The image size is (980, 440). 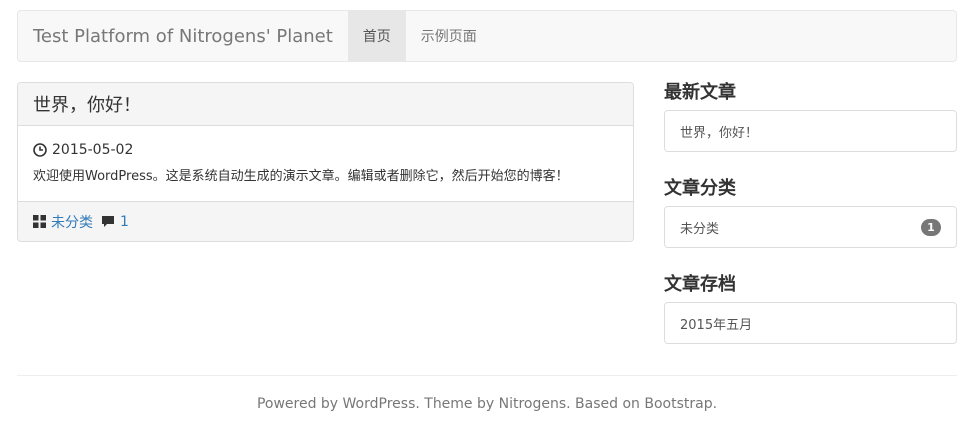 What do you see at coordinates (325, 150) in the screenshot?
I see `post-date-row: 2015-05-02` at bounding box center [325, 150].